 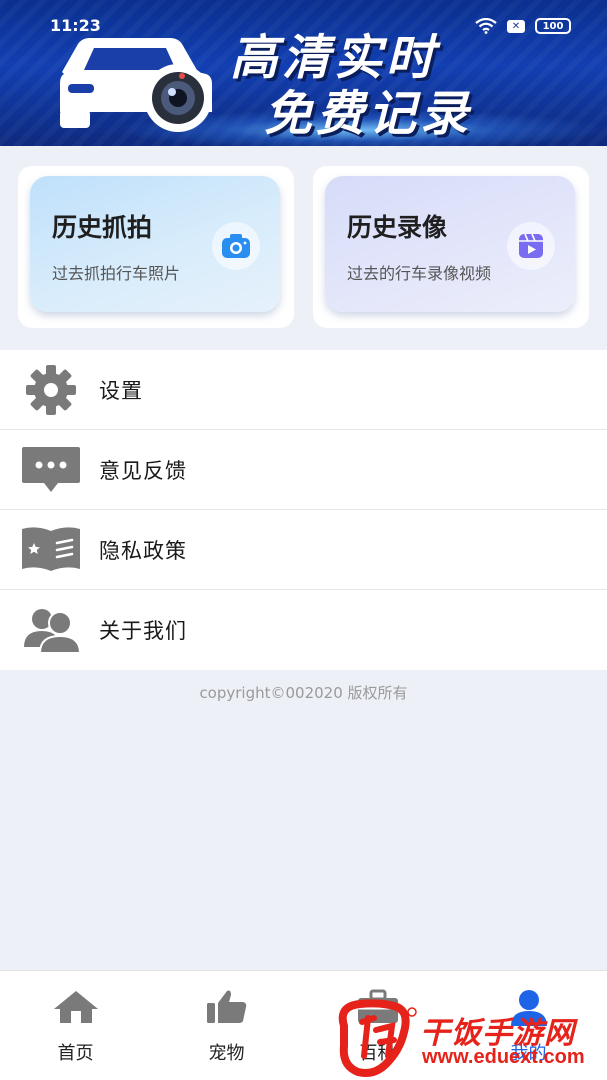 What do you see at coordinates (303, 630) in the screenshot?
I see `menu-item-about: 关于我们` at bounding box center [303, 630].